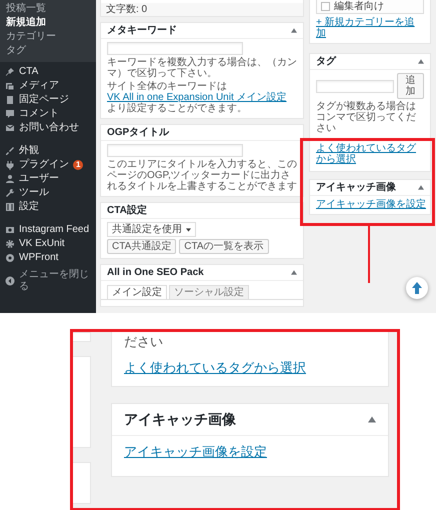  Describe the element at coordinates (55, 281) in the screenshot. I see `collapse-menu-link: メニューを閉じる` at that location.